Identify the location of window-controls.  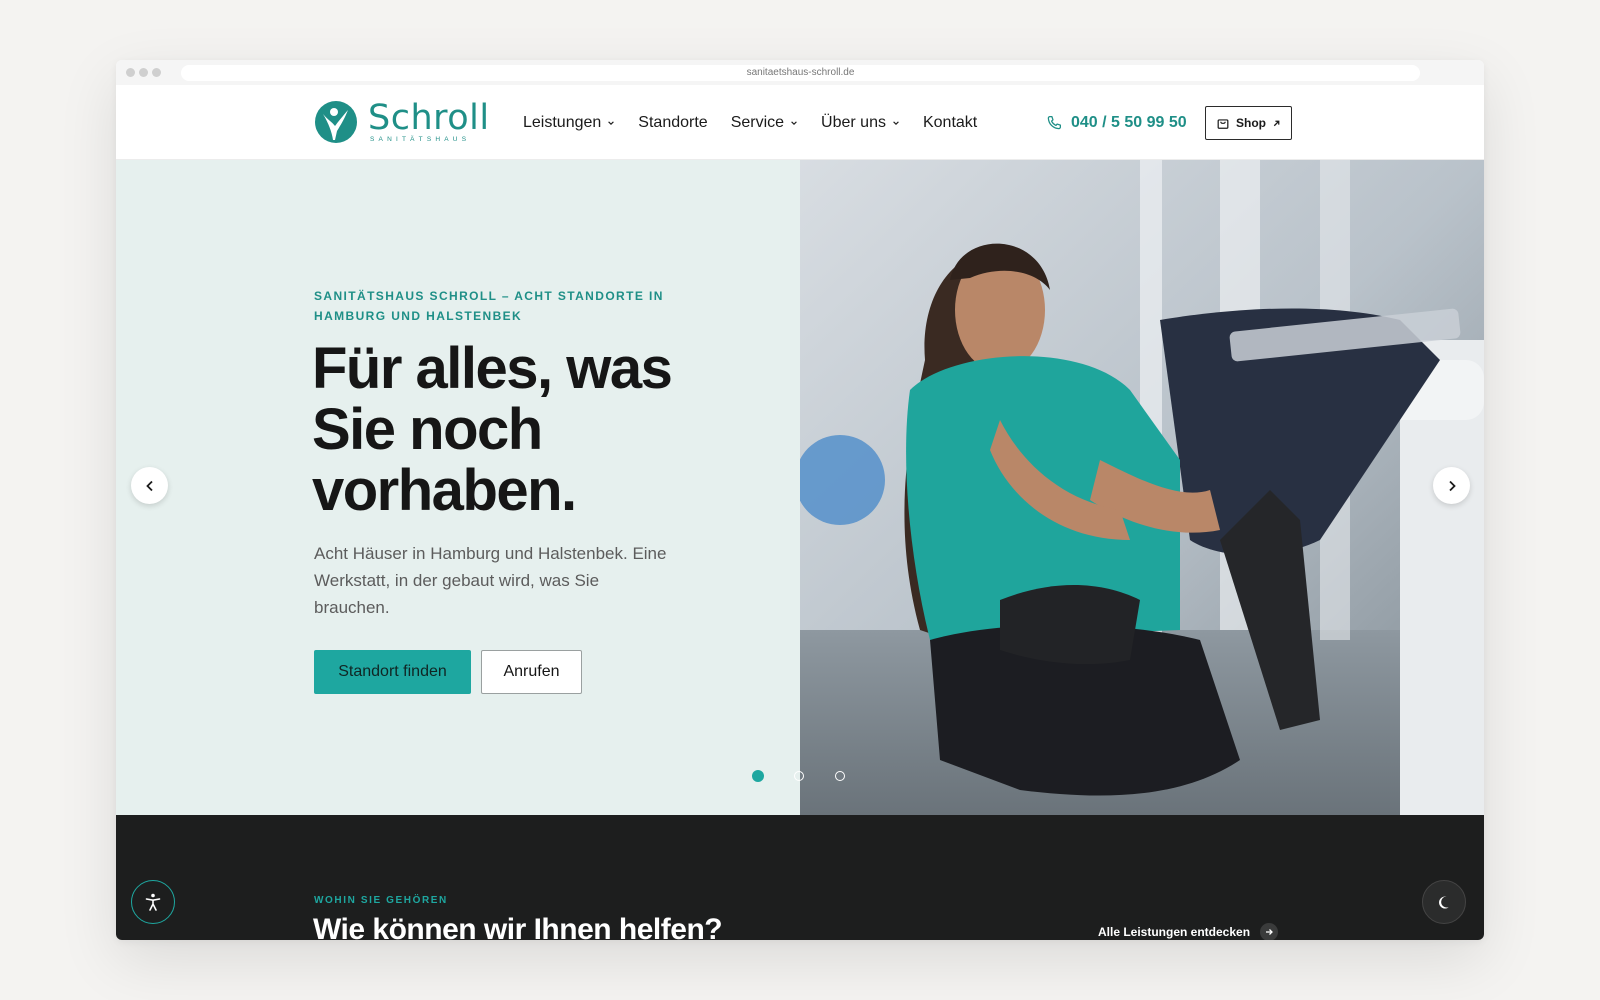
(143, 72).